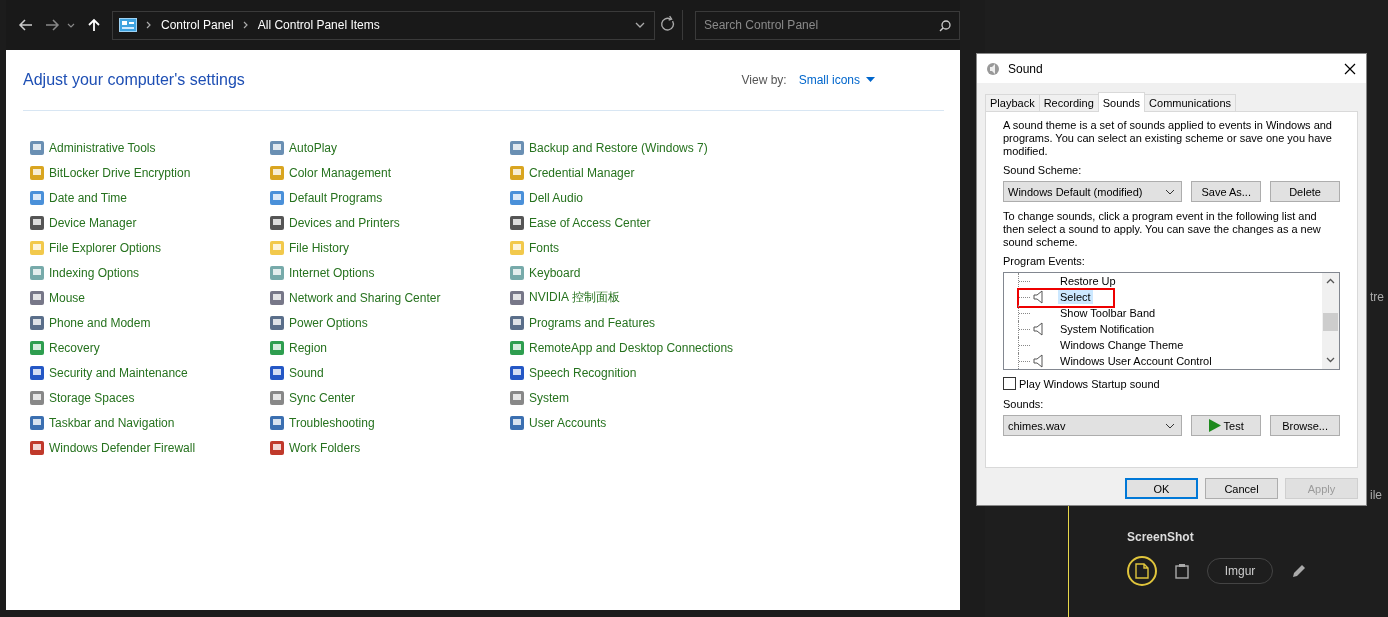  I want to click on control-panel-link: Recovery, so click(74, 347).